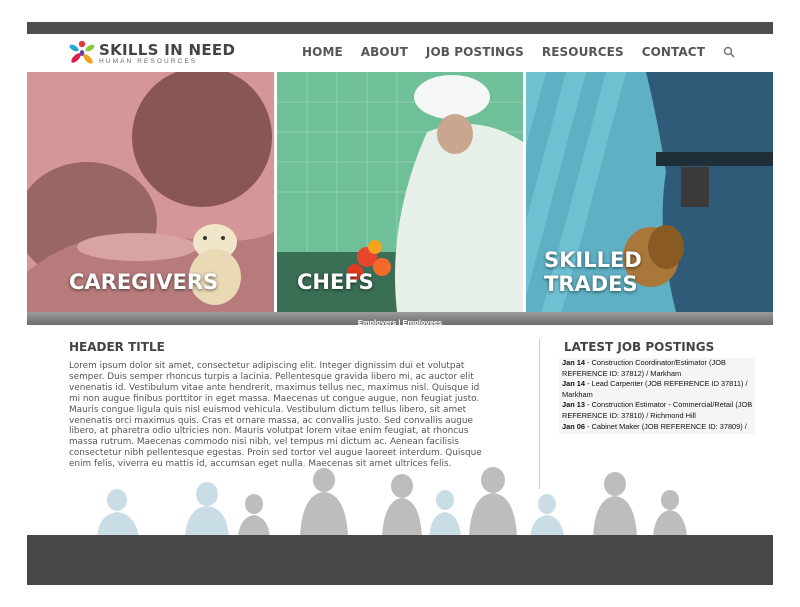 The width and height of the screenshot is (800, 607). Describe the element at coordinates (392, 502) in the screenshot. I see `silhouettes-illustration` at that location.